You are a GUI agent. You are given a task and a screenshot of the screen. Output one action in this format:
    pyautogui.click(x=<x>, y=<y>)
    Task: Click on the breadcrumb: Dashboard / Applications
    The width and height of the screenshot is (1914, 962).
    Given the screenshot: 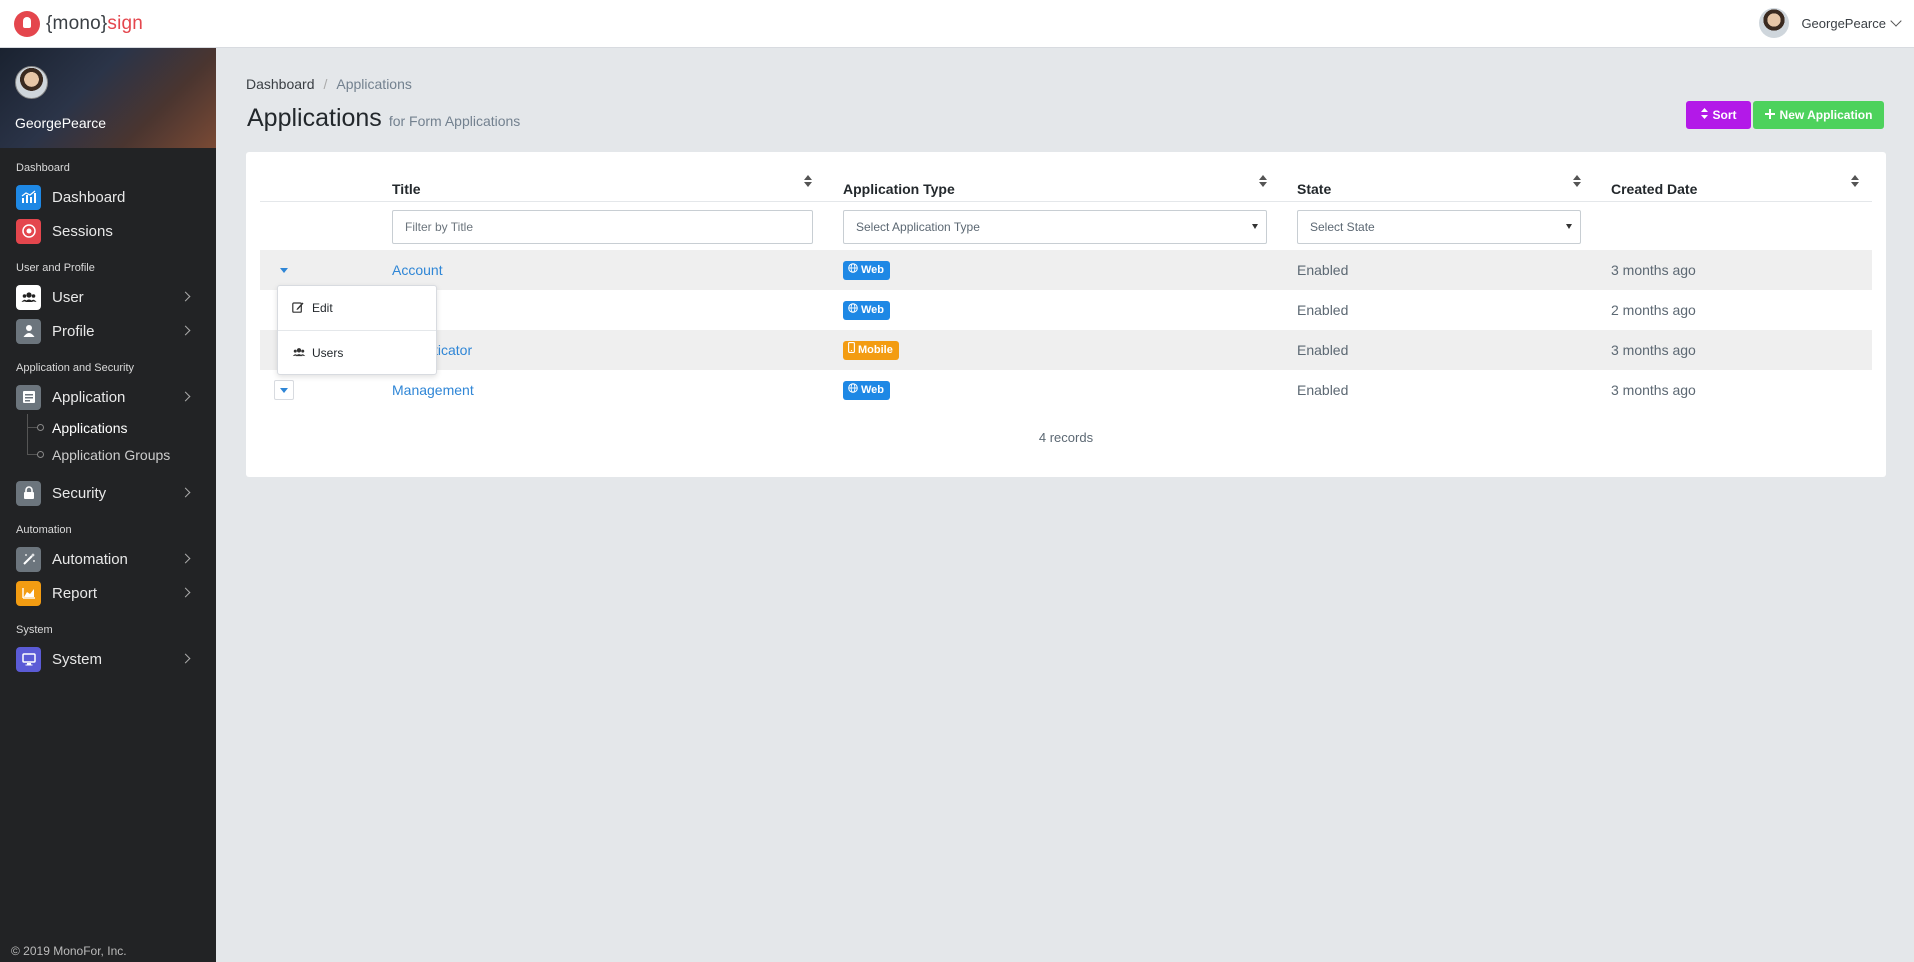 What is the action you would take?
    pyautogui.click(x=329, y=84)
    